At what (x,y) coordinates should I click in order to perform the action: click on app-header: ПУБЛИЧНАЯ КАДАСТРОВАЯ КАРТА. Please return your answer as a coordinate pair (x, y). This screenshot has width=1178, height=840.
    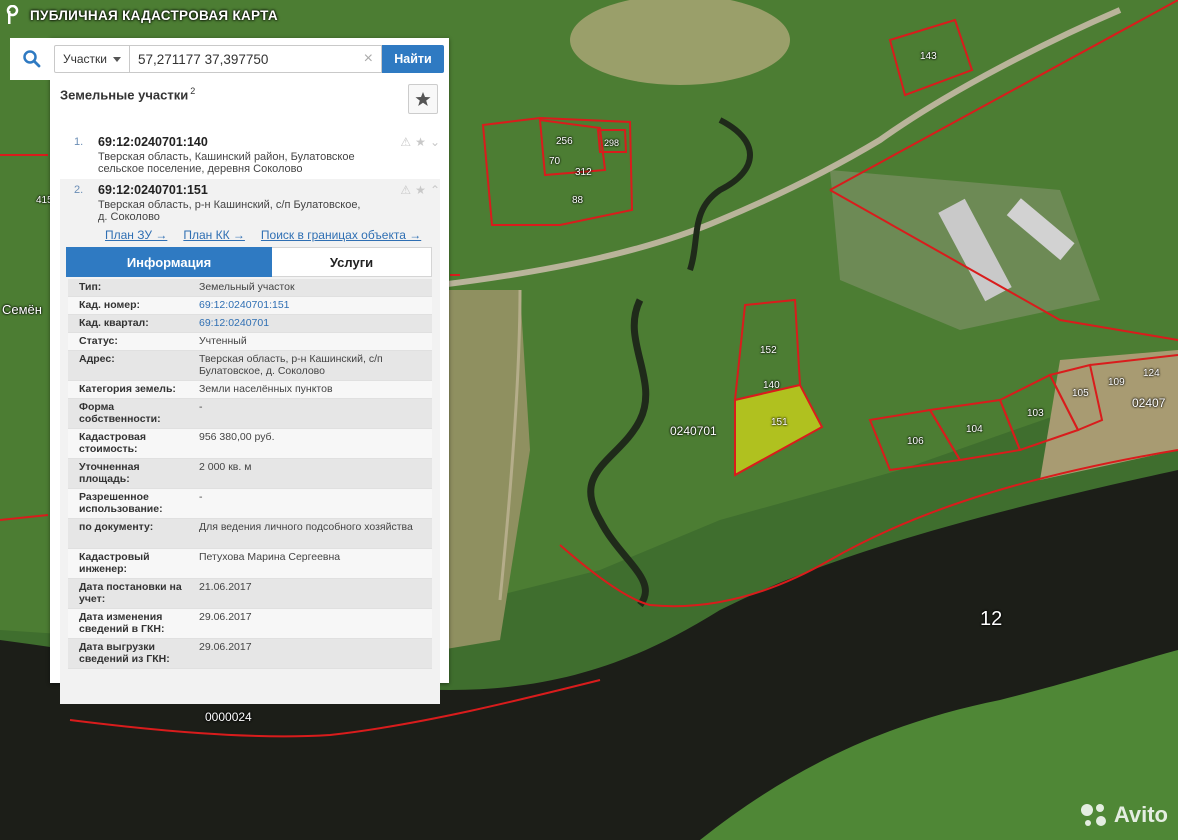
    Looking at the image, I should click on (139, 15).